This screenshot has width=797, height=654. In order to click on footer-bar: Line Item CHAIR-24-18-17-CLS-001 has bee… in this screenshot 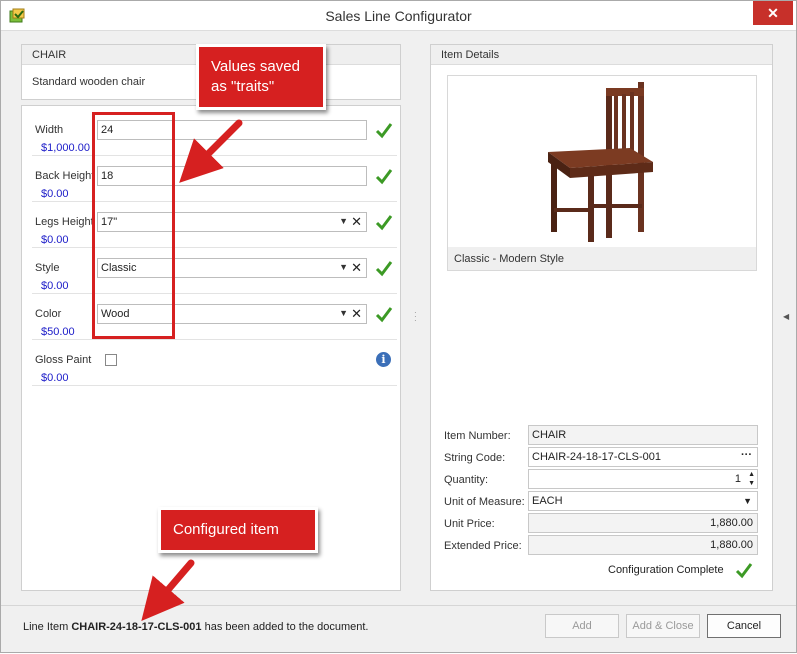, I will do `click(398, 628)`.